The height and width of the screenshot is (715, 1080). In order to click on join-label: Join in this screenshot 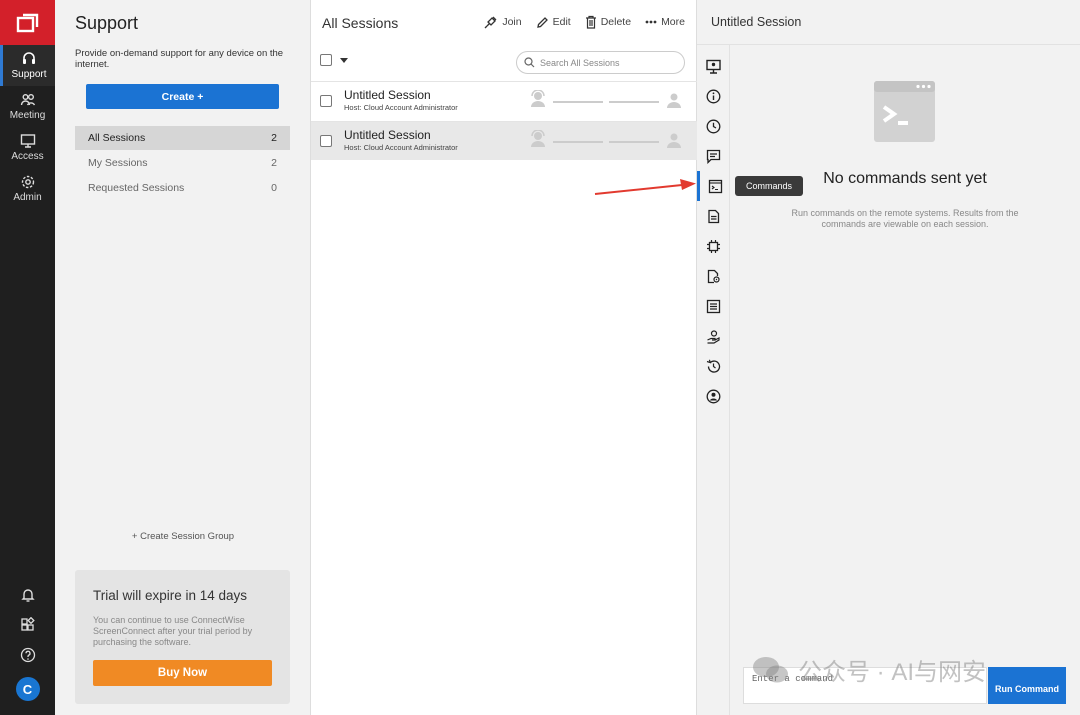, I will do `click(512, 22)`.